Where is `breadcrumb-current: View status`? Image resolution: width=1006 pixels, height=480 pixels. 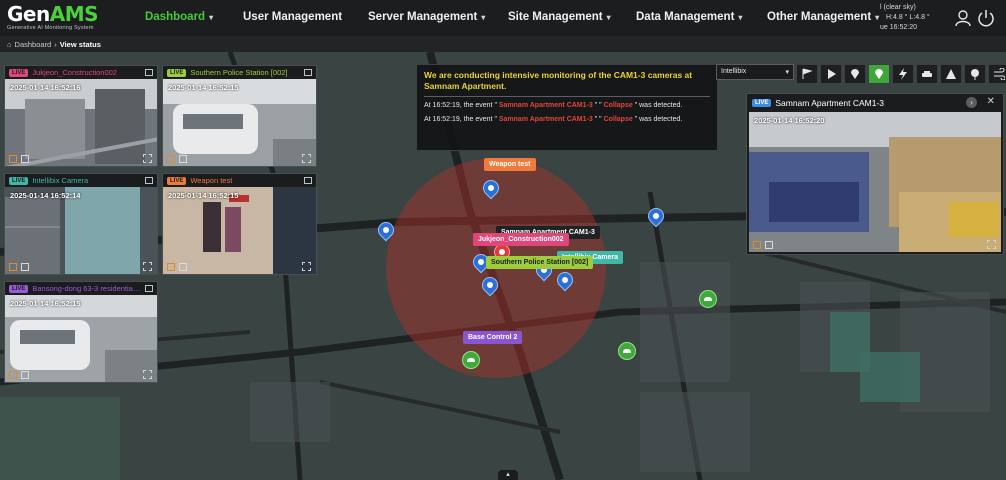
breadcrumb-current: View status is located at coordinates (80, 44).